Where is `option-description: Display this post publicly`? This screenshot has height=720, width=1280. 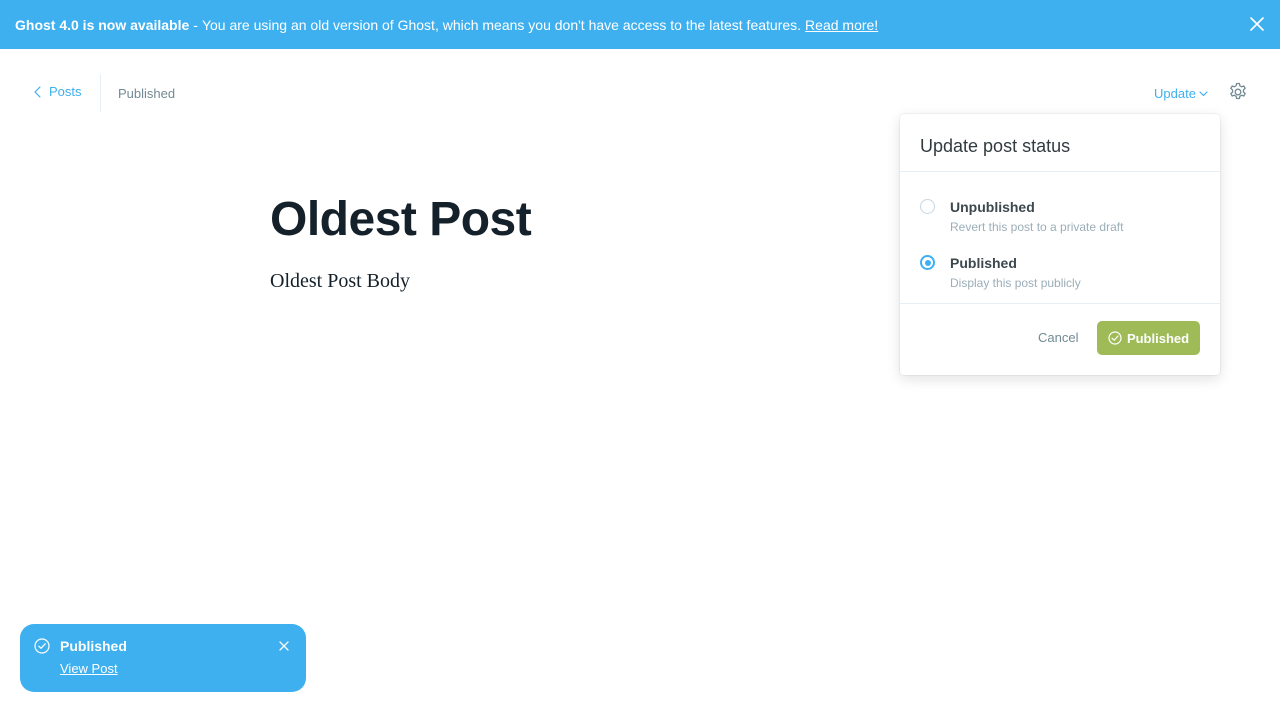
option-description: Display this post publicly is located at coordinates (1015, 283).